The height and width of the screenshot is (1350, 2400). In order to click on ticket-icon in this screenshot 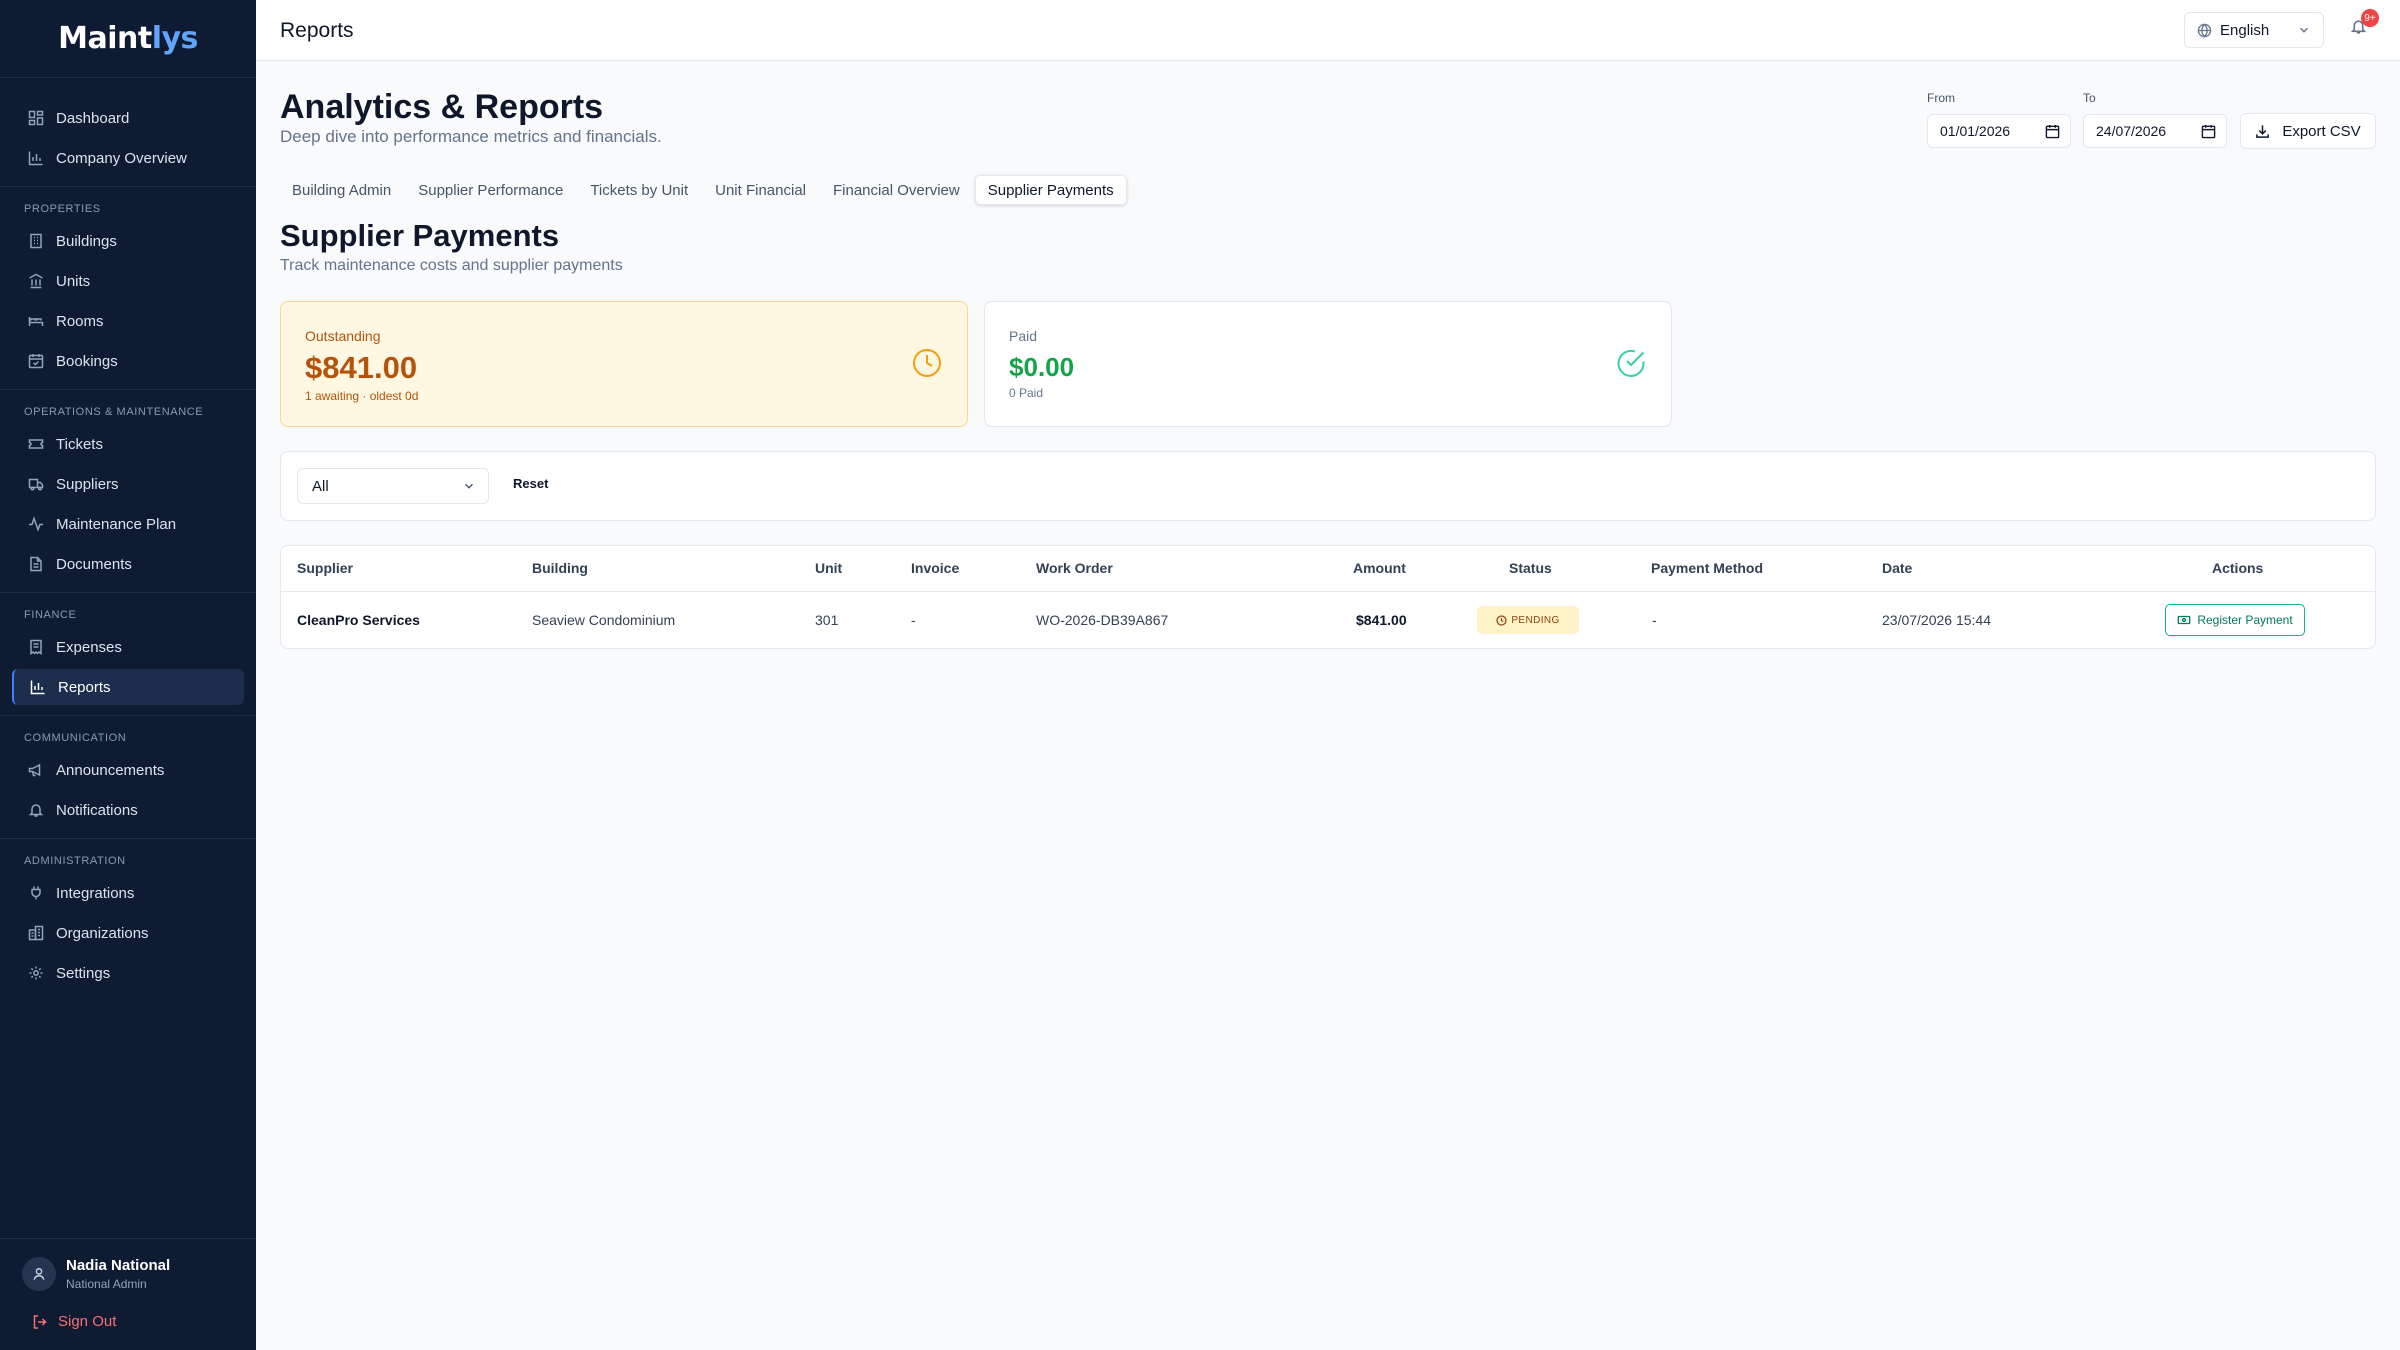, I will do `click(36, 444)`.